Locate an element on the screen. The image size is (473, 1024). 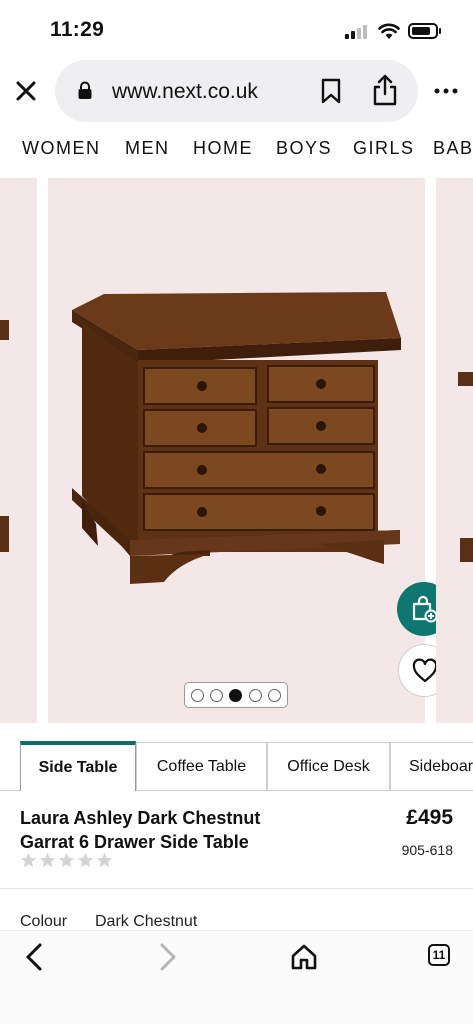
tab-office-desk: Office Desk is located at coordinates (328, 766).